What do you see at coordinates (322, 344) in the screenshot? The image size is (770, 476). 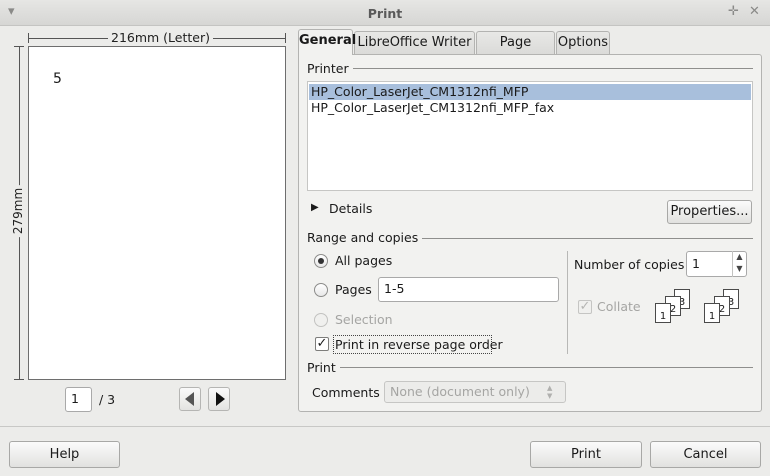 I see `reverse-order-checkbox: ✓` at bounding box center [322, 344].